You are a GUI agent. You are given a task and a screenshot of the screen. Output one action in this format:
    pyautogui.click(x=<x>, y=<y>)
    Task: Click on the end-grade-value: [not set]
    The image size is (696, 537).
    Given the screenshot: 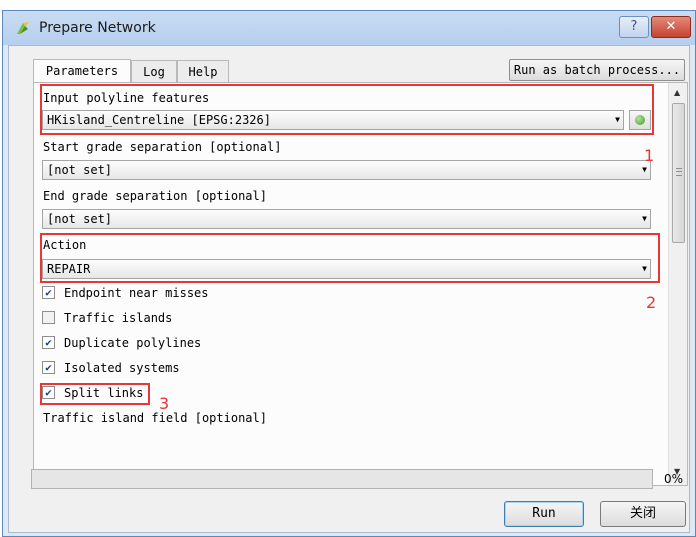 What is the action you would take?
    pyautogui.click(x=80, y=219)
    